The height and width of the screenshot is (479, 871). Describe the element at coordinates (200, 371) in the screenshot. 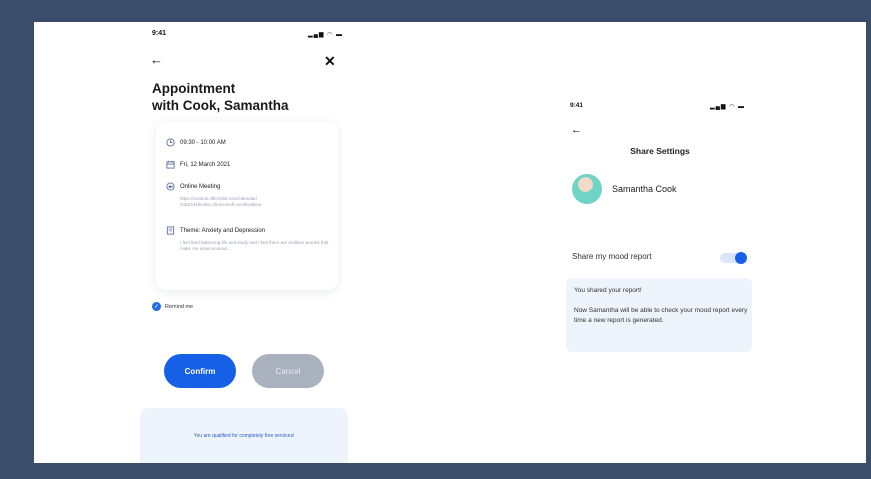

I see `confirm-button: Confirm` at that location.